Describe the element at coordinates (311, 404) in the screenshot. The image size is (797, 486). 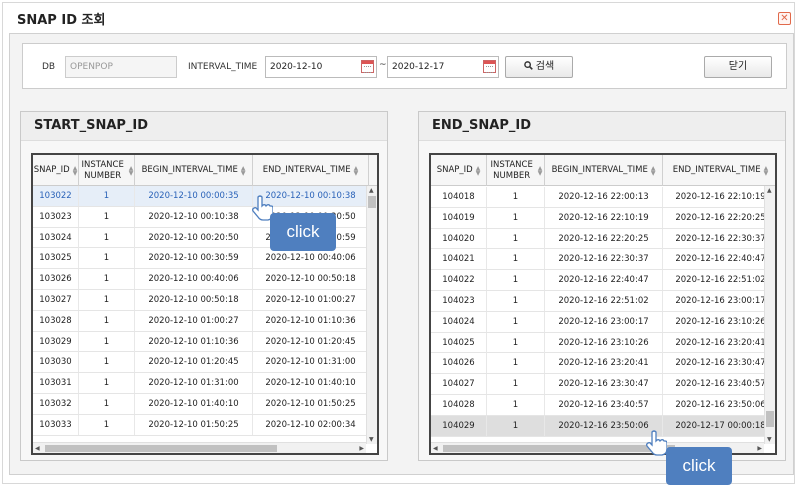
I see `end-interval-time-cell: 2020-12-10 01:50:25` at that location.